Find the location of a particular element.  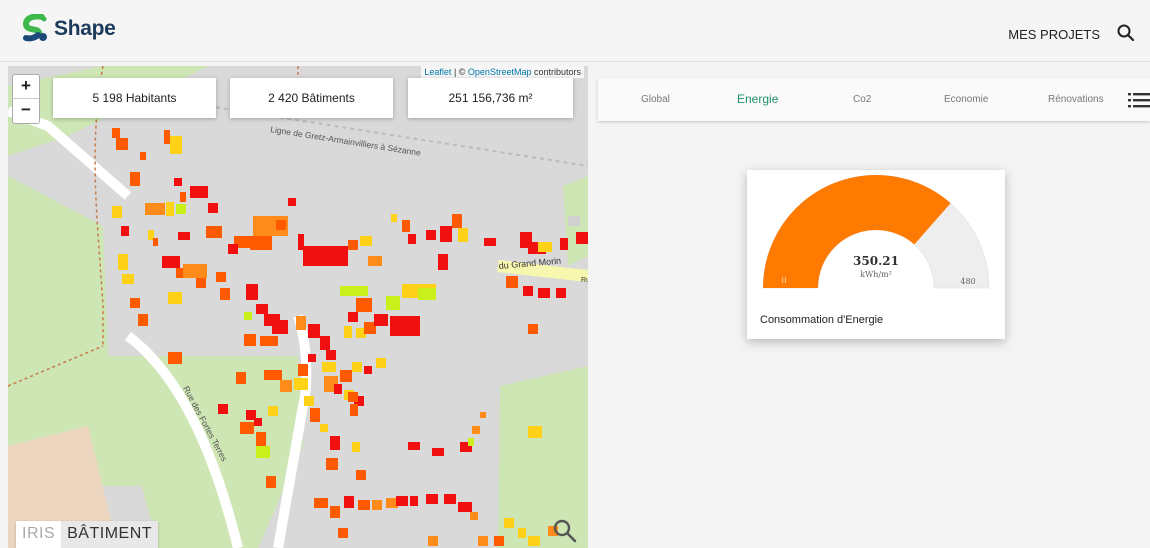

tab-global: Global is located at coordinates (655, 99).